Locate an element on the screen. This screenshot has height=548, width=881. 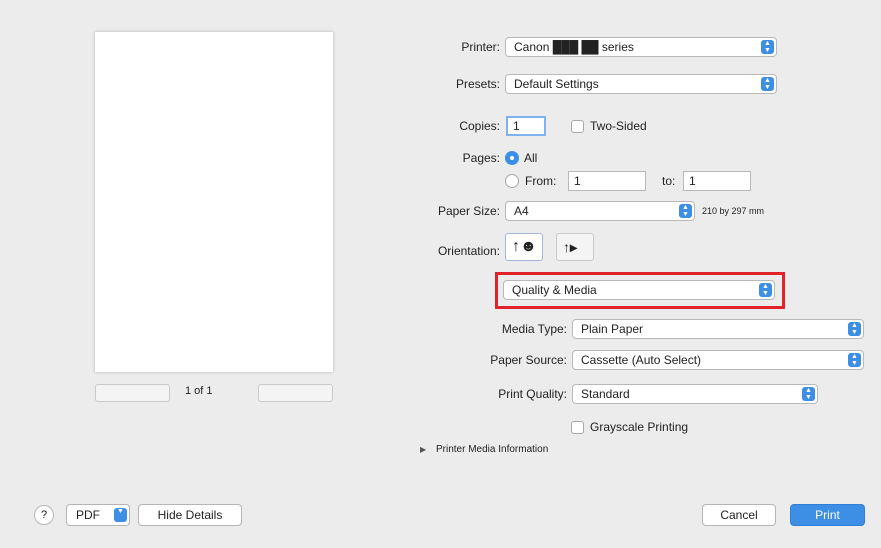
printer-popup: Canon ███ ██ series ▲ ▼ is located at coordinates (641, 47).